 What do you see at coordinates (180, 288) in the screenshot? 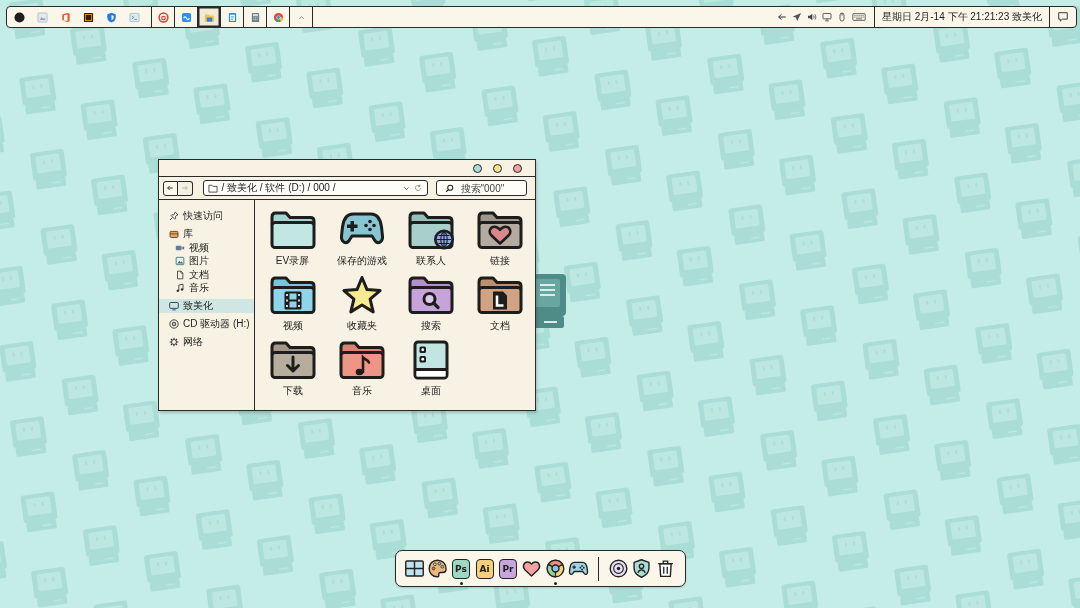
I see `music-note-icon` at bounding box center [180, 288].